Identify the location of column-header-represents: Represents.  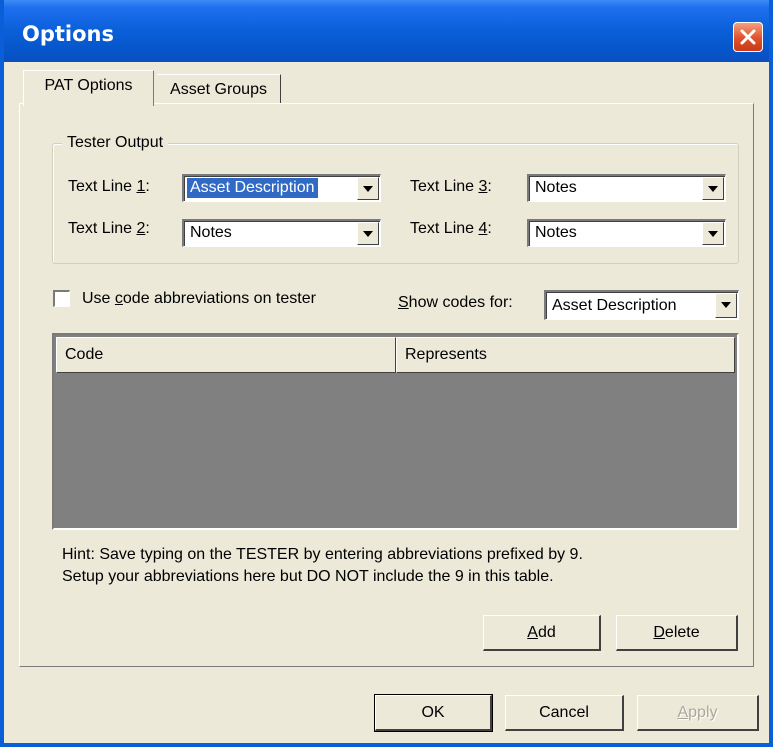
(565, 355).